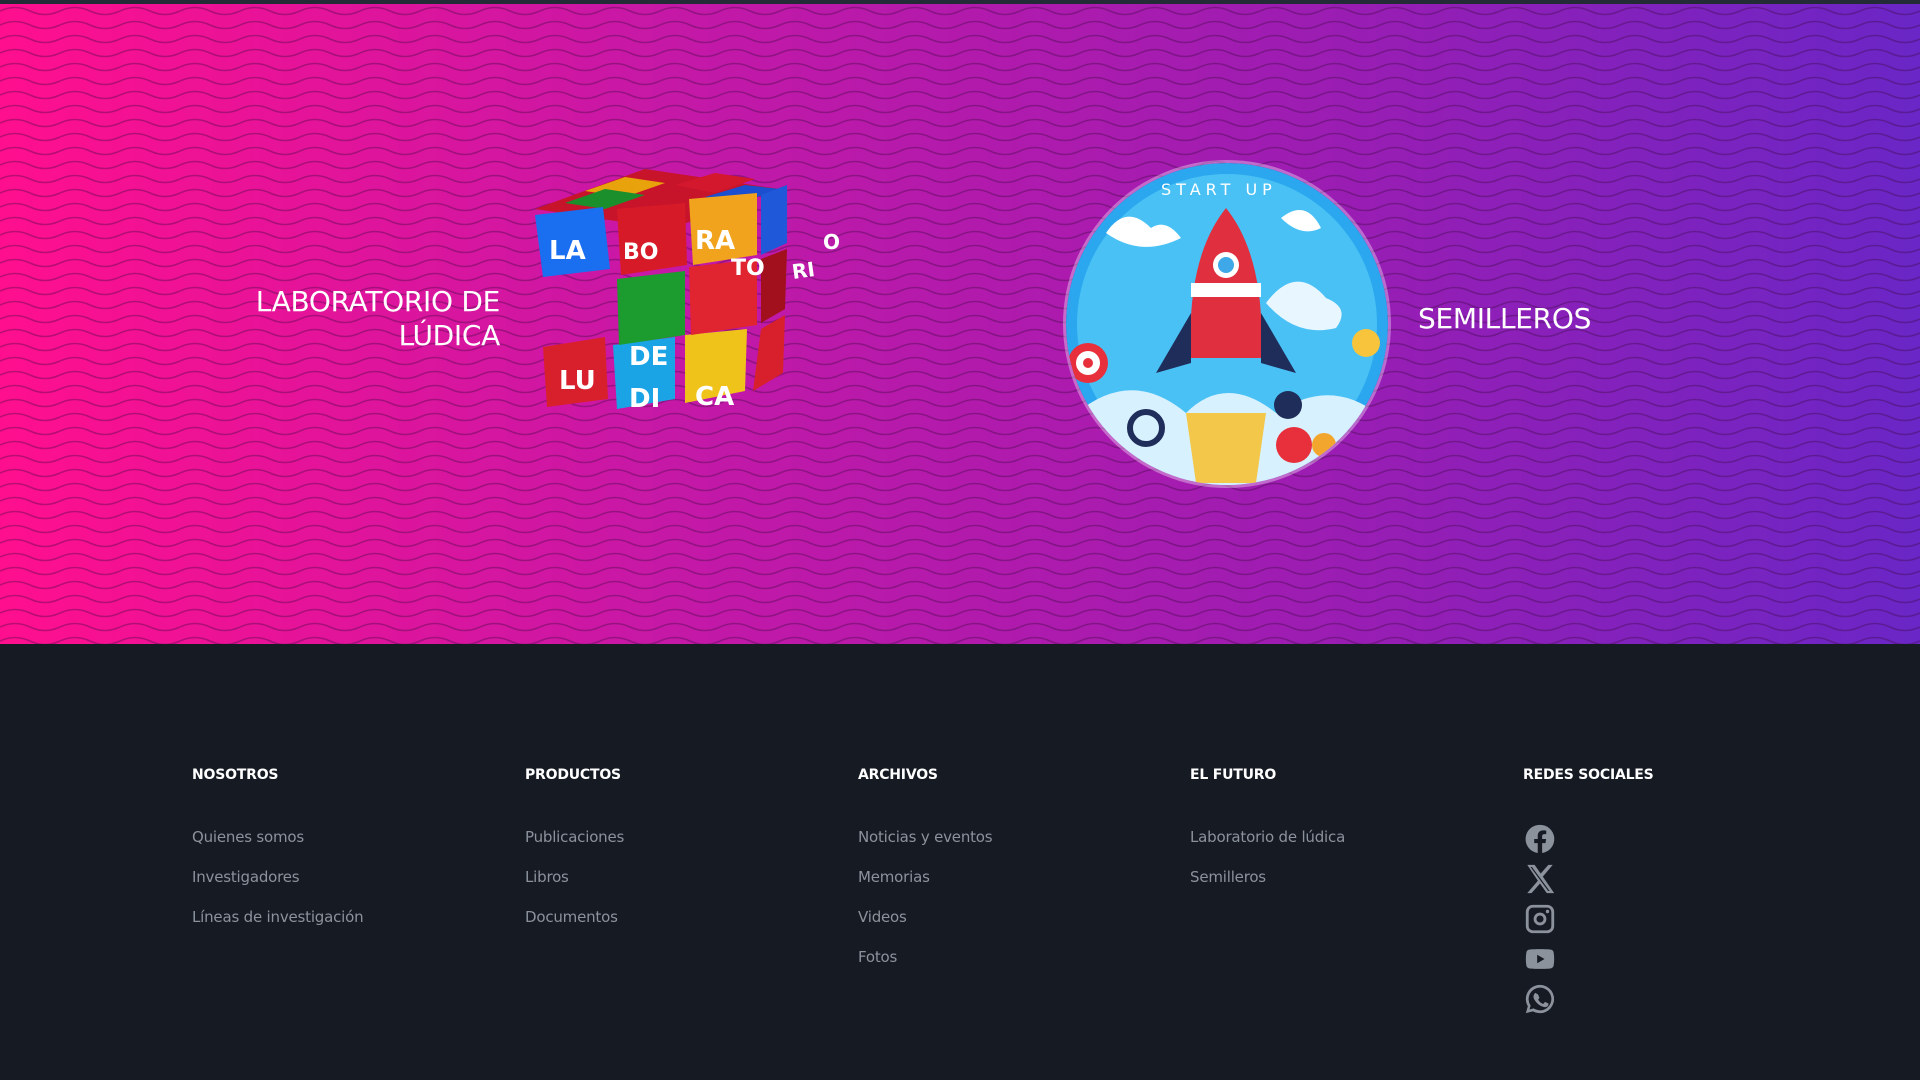 Image resolution: width=1920 pixels, height=1080 pixels. What do you see at coordinates (1267, 837) in the screenshot?
I see `footer-link-laboratorio: Laboratorio de lúdica` at bounding box center [1267, 837].